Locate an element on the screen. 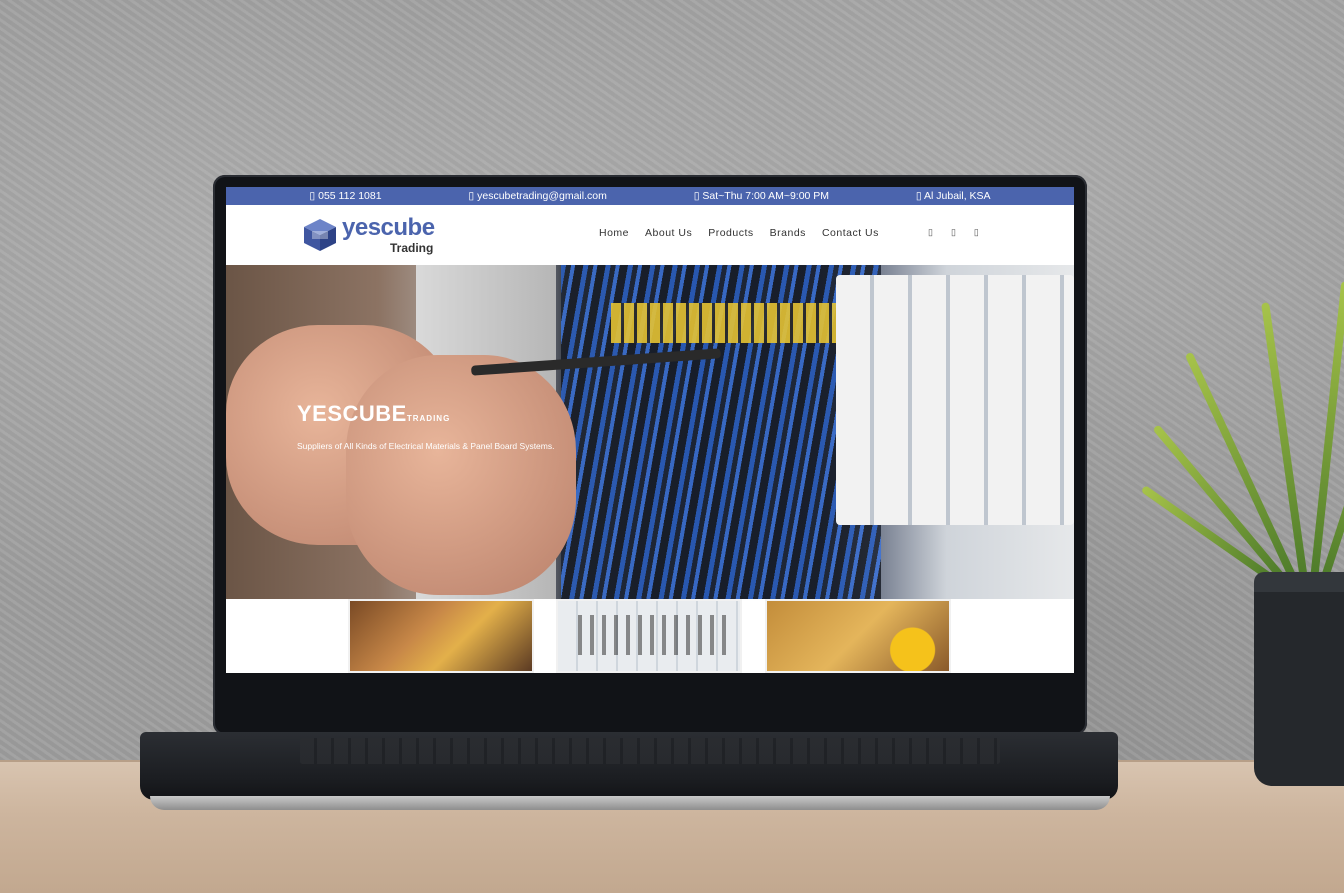 The image size is (1344, 893). cube-logo-icon is located at coordinates (320, 235).